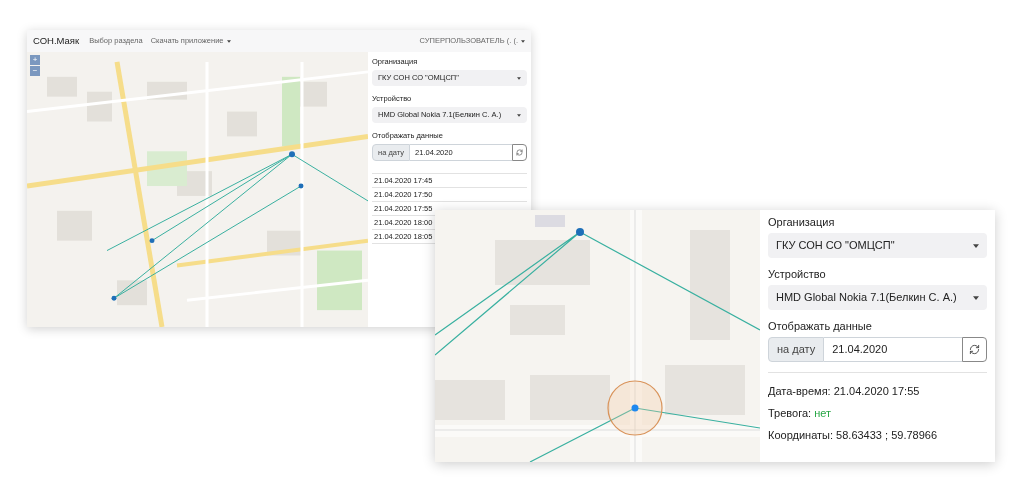  What do you see at coordinates (802, 222) in the screenshot?
I see `field-label: Организация` at bounding box center [802, 222].